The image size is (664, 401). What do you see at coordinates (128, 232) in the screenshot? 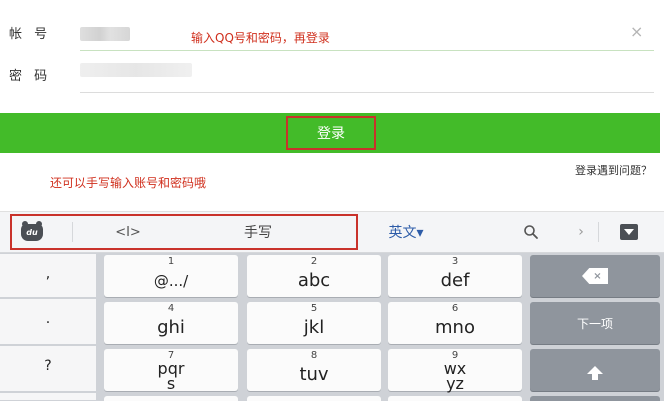
I see `cursor-move-icon: <I>` at bounding box center [128, 232].